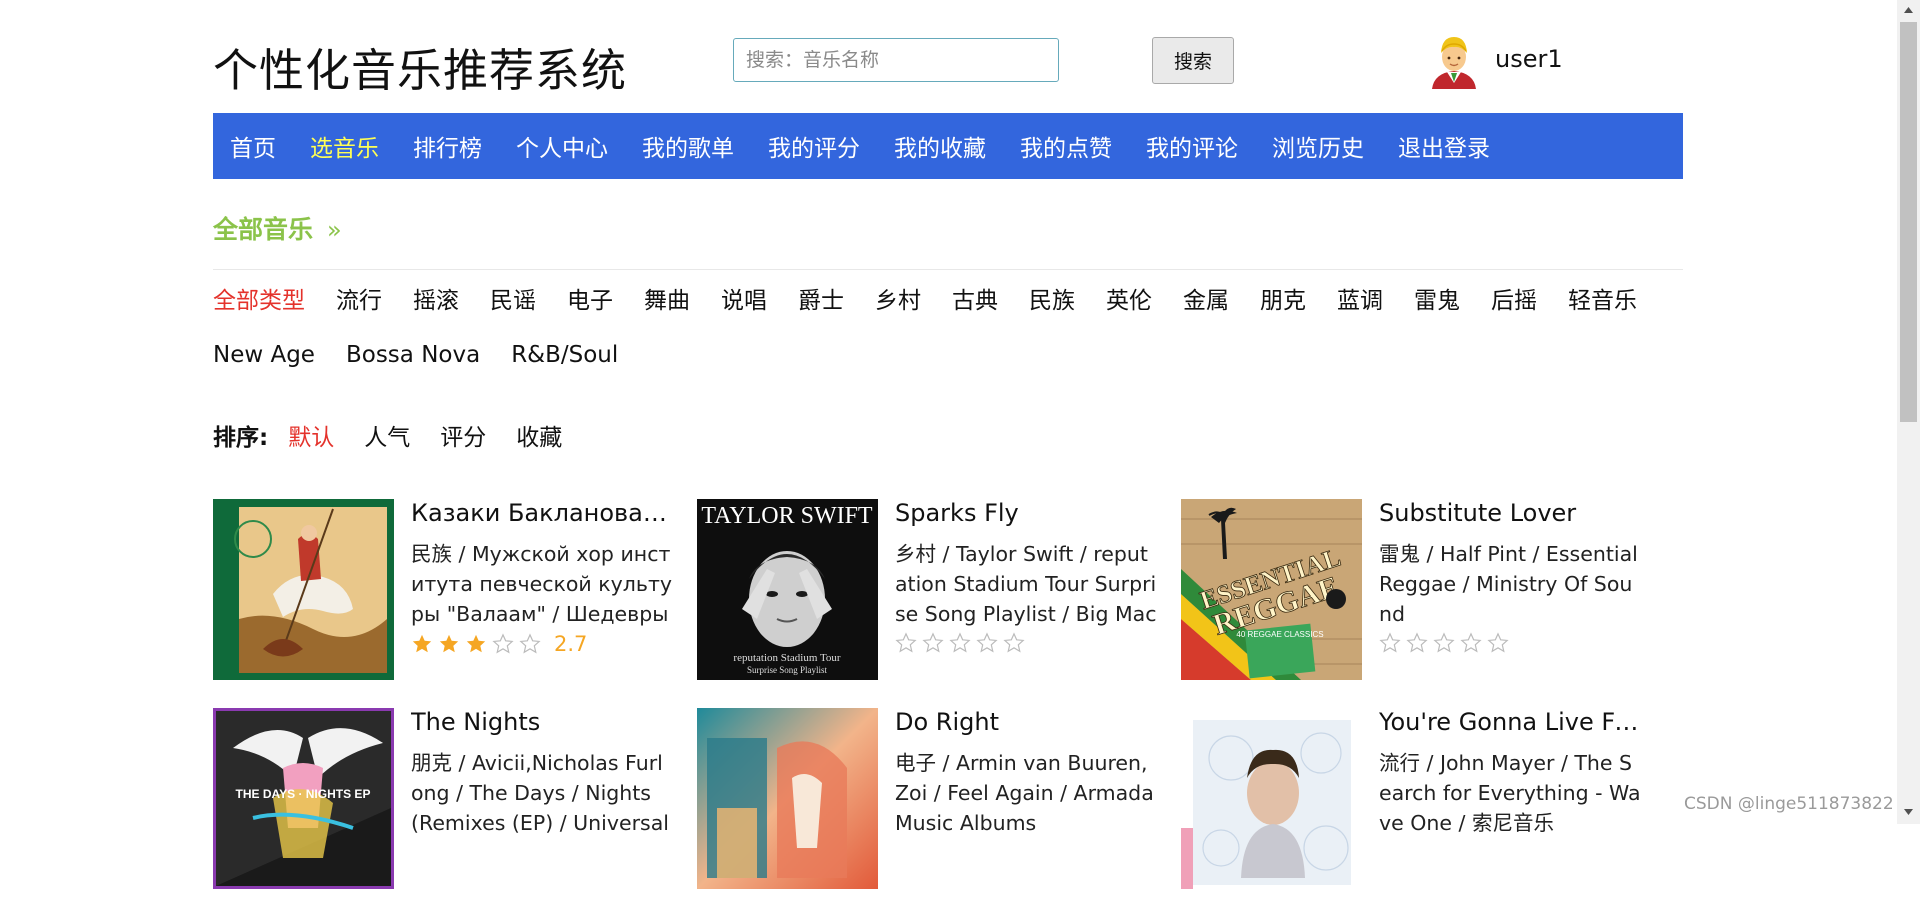 The image size is (1920, 898). What do you see at coordinates (542, 722) in the screenshot?
I see `song-title: The Nights` at bounding box center [542, 722].